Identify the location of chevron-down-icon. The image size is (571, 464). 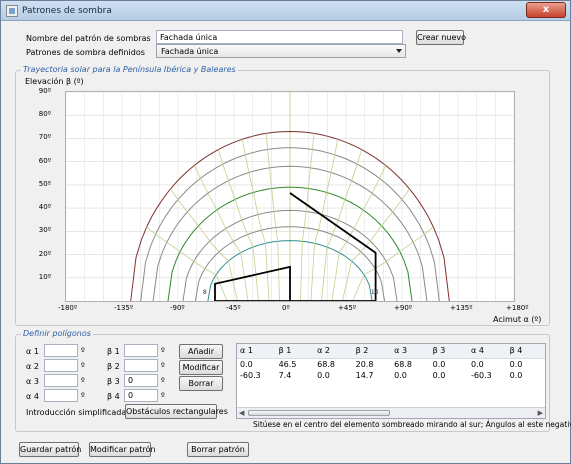
(399, 51).